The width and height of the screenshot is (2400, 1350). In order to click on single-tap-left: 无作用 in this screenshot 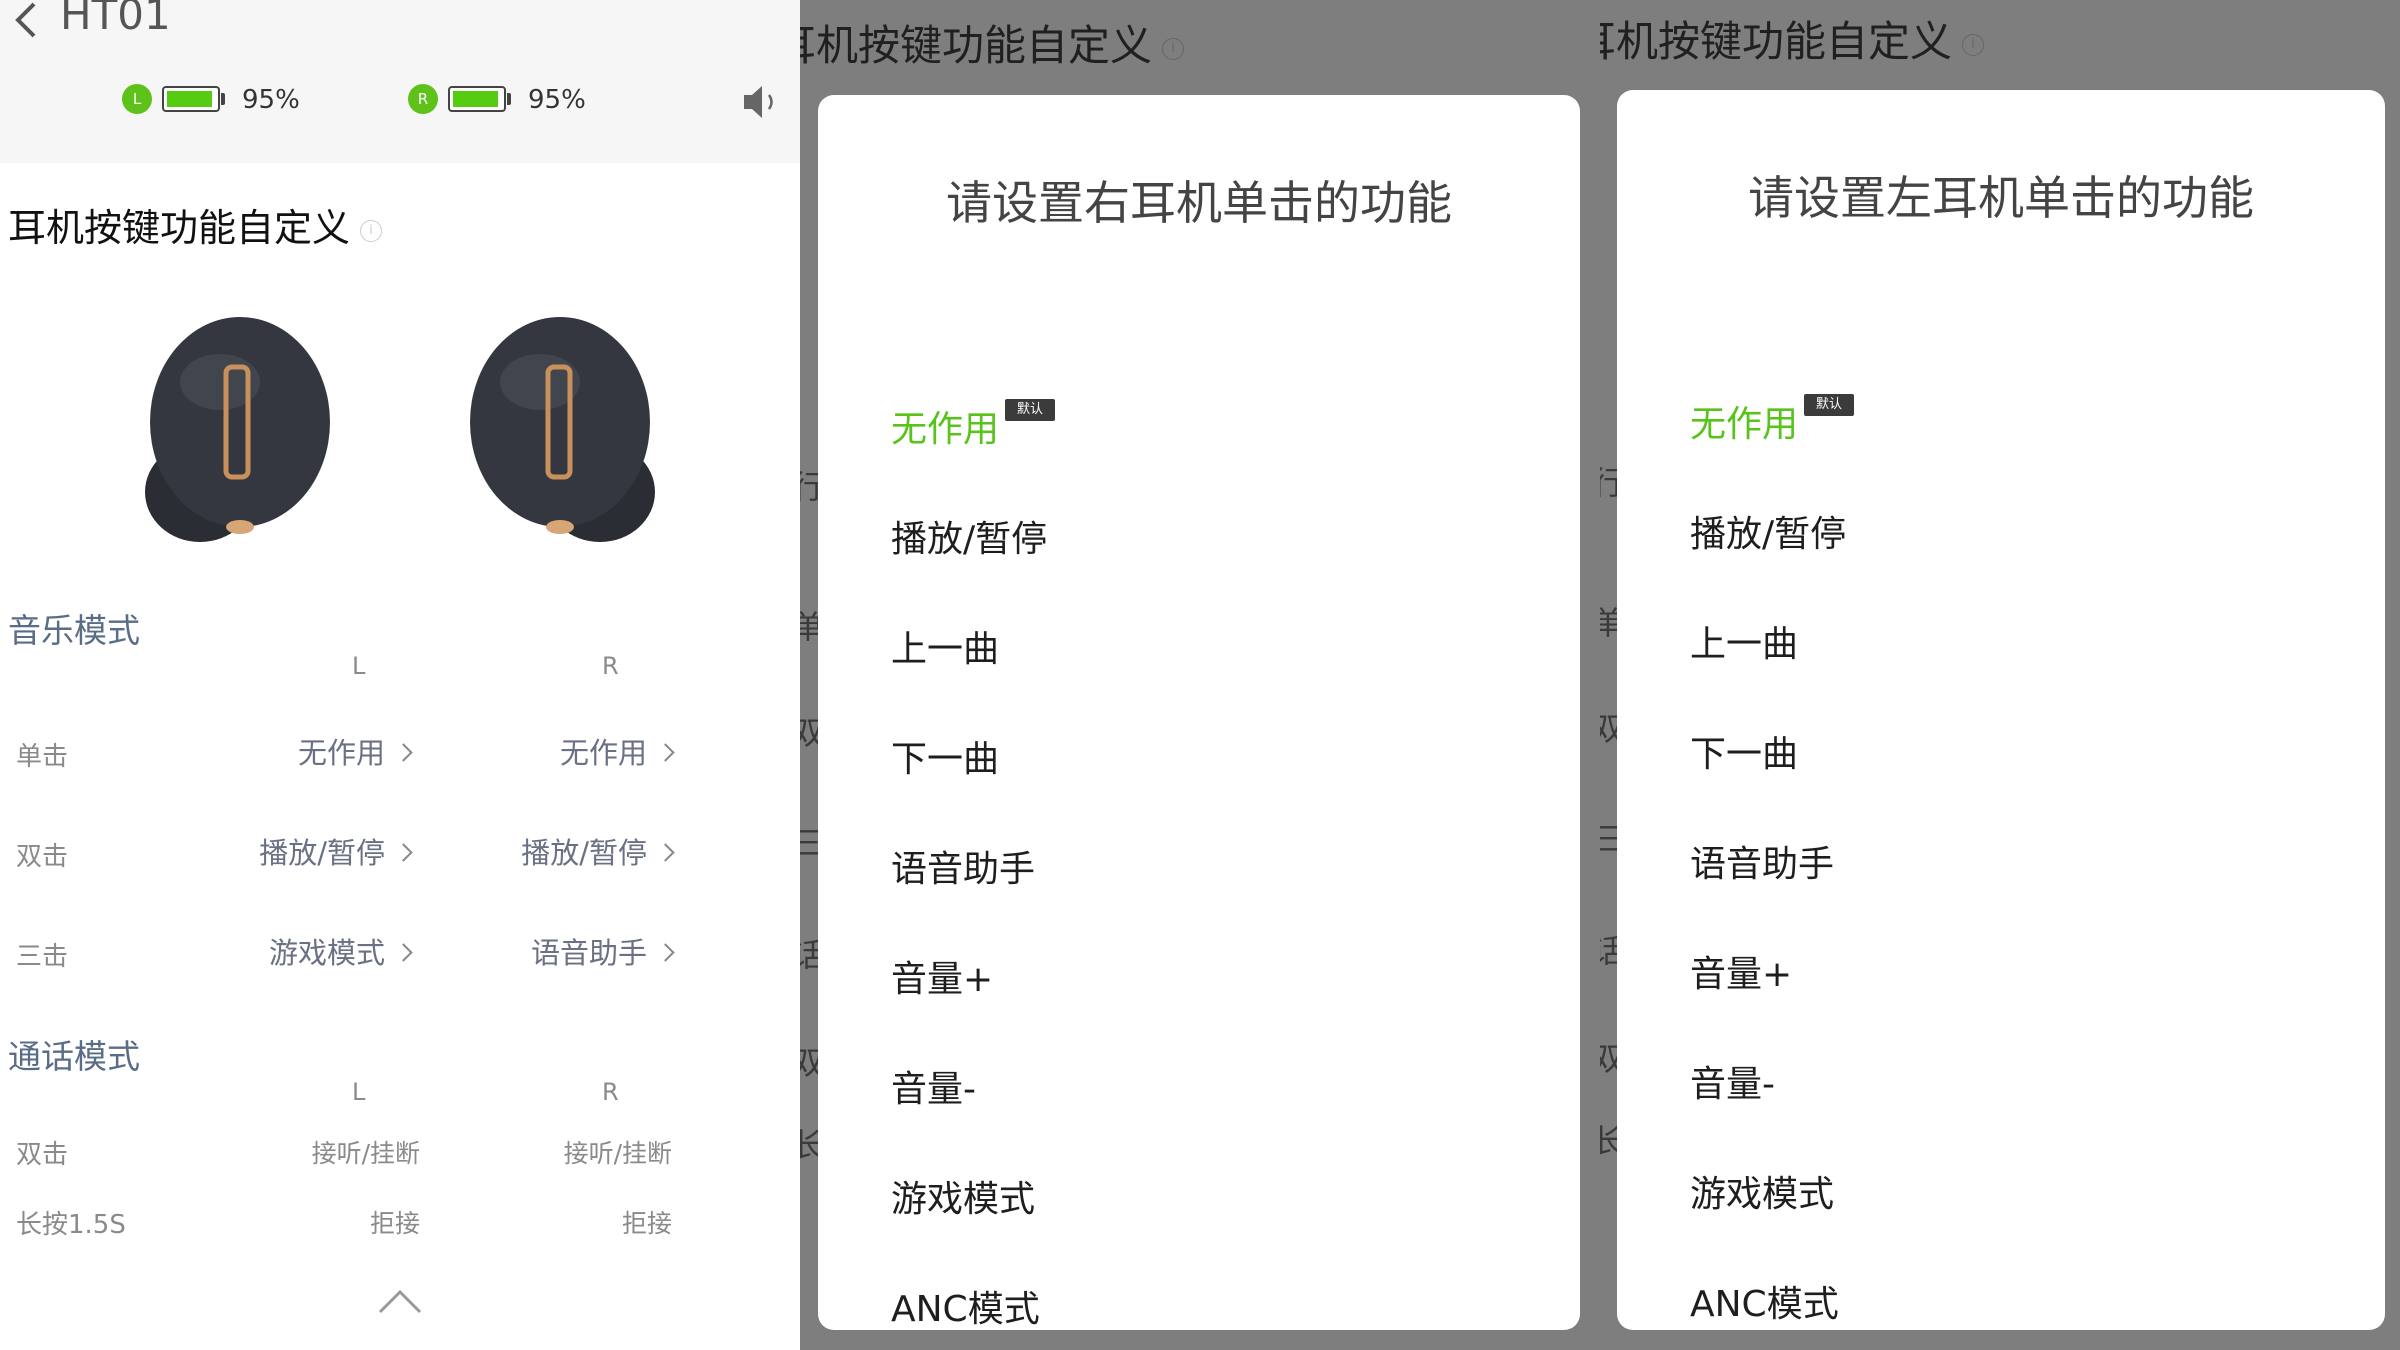, I will do `click(355, 751)`.